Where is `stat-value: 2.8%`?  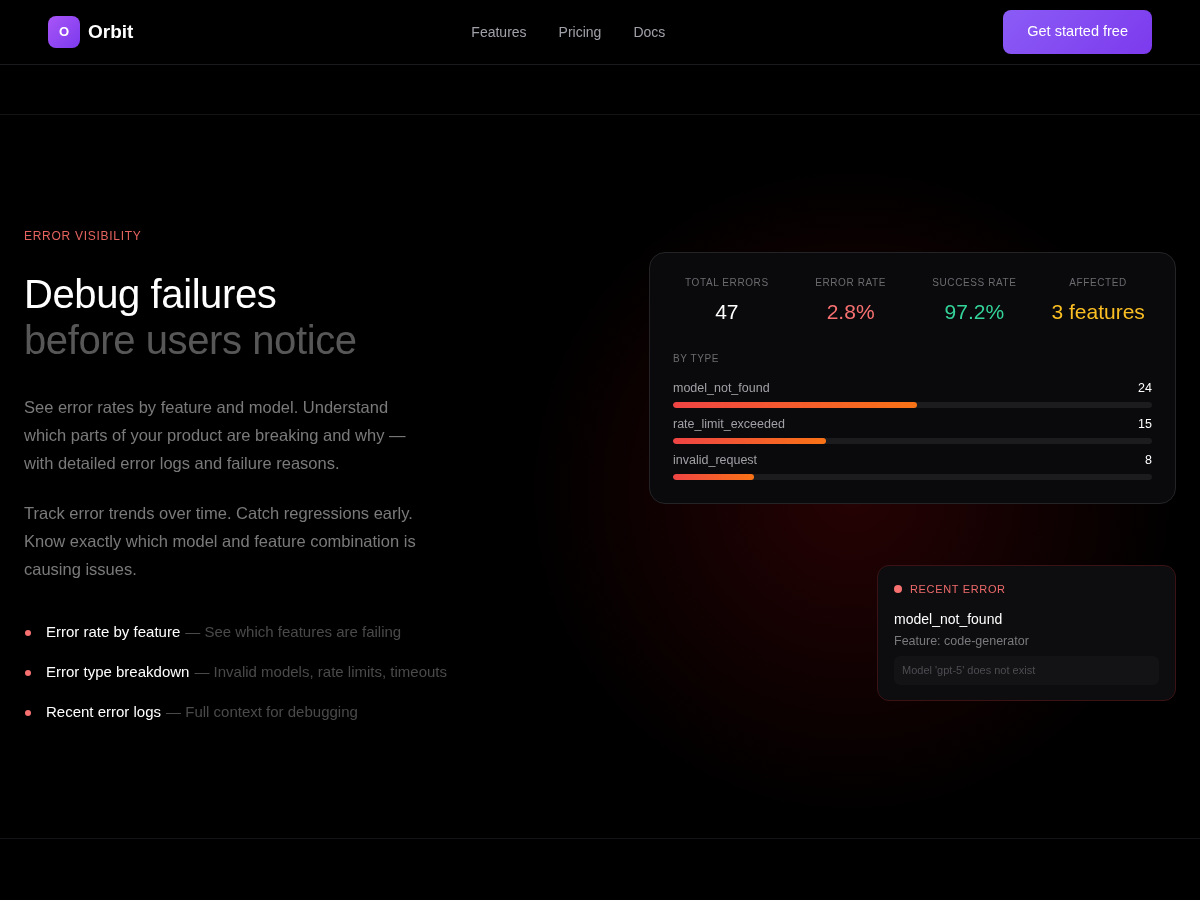
stat-value: 2.8% is located at coordinates (850, 312).